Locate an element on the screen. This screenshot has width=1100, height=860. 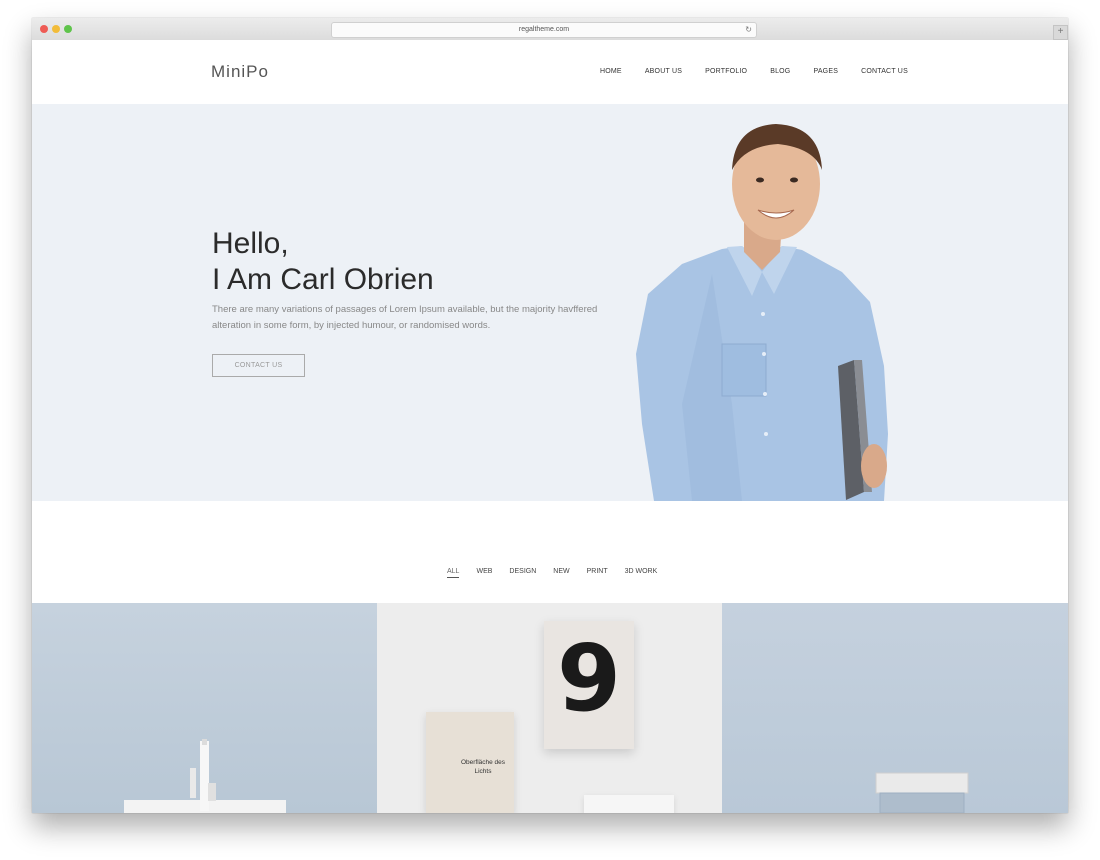
poster-card: 9 is located at coordinates (589, 685).